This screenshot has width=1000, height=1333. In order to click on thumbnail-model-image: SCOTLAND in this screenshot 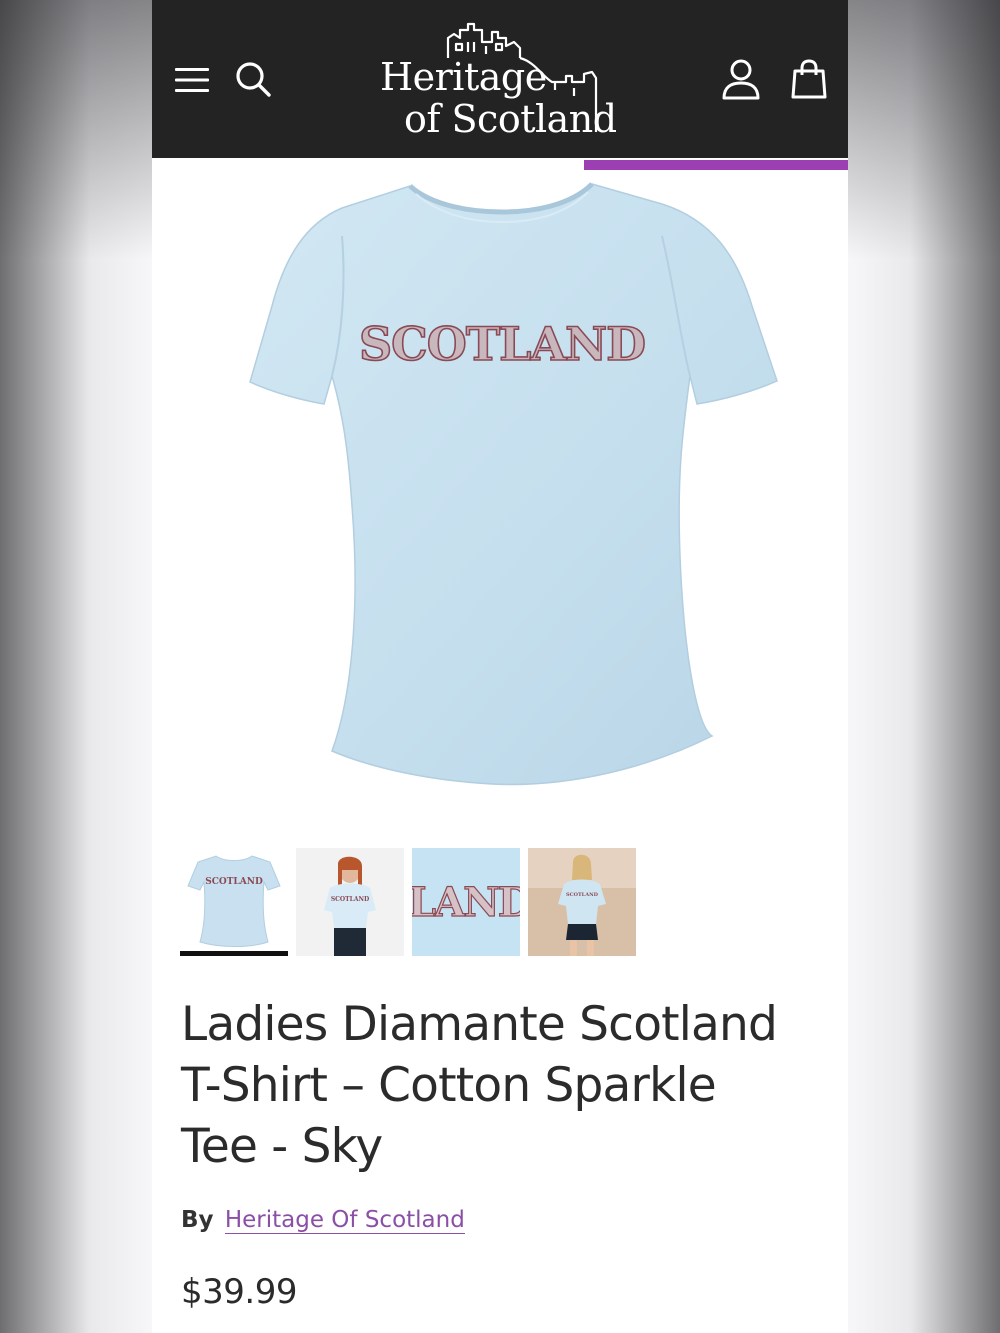, I will do `click(350, 902)`.